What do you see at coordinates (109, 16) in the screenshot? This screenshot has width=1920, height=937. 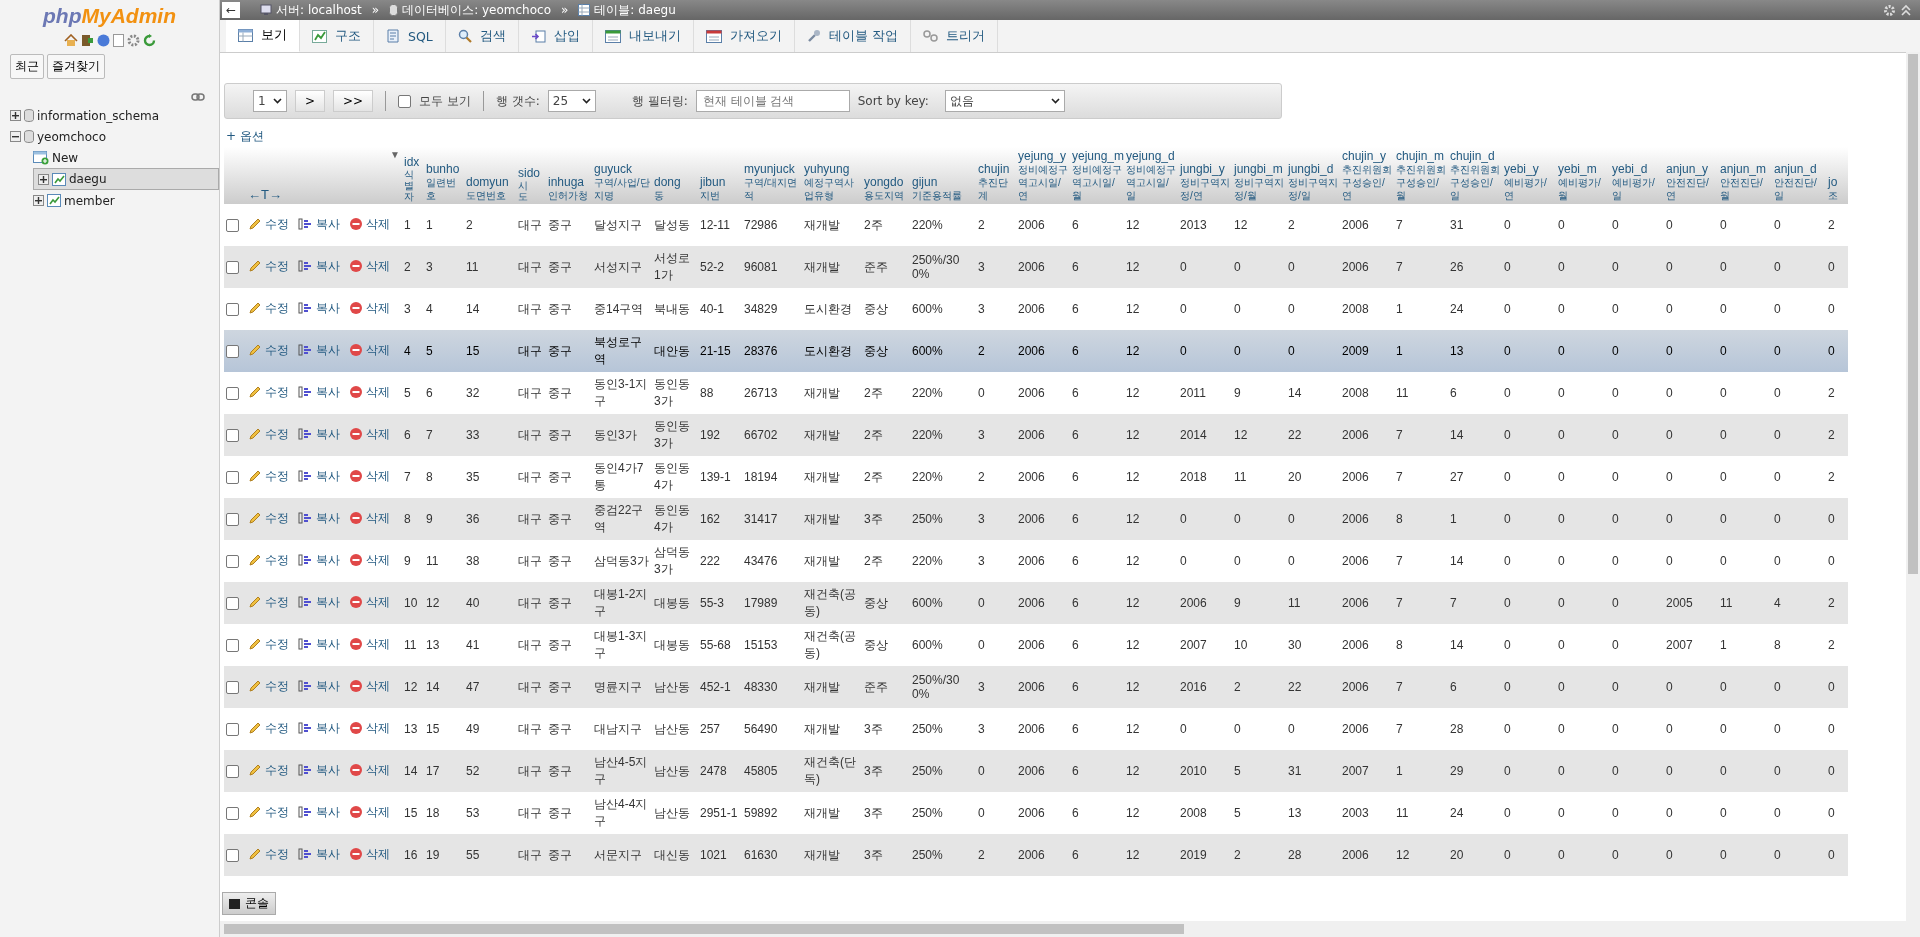 I see `logo-text: phpMyAdmin` at bounding box center [109, 16].